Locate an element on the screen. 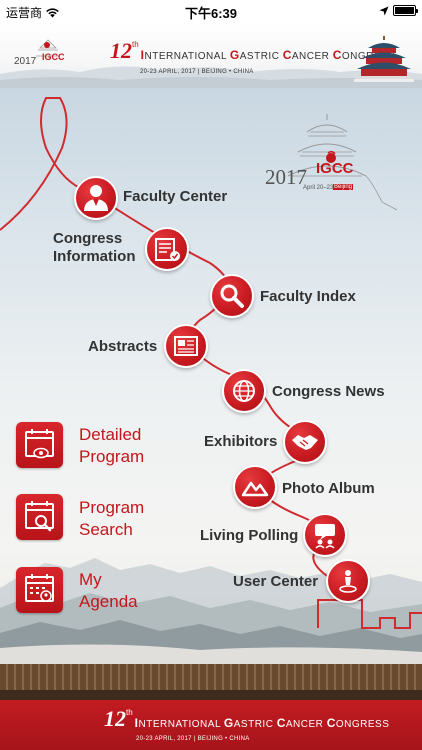 The width and height of the screenshot is (422, 750). detailed-program-button is located at coordinates (39, 445).